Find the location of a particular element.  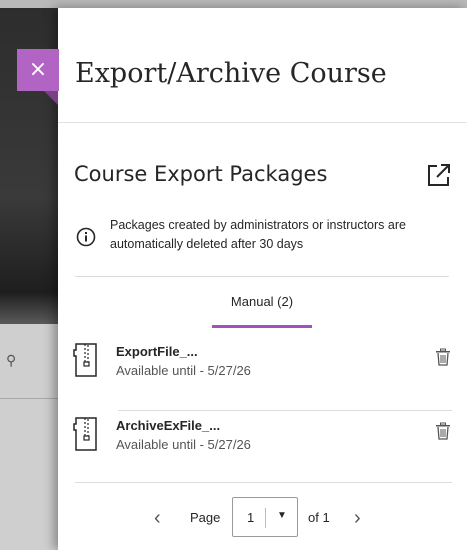

backdrop-divider is located at coordinates (29, 398).